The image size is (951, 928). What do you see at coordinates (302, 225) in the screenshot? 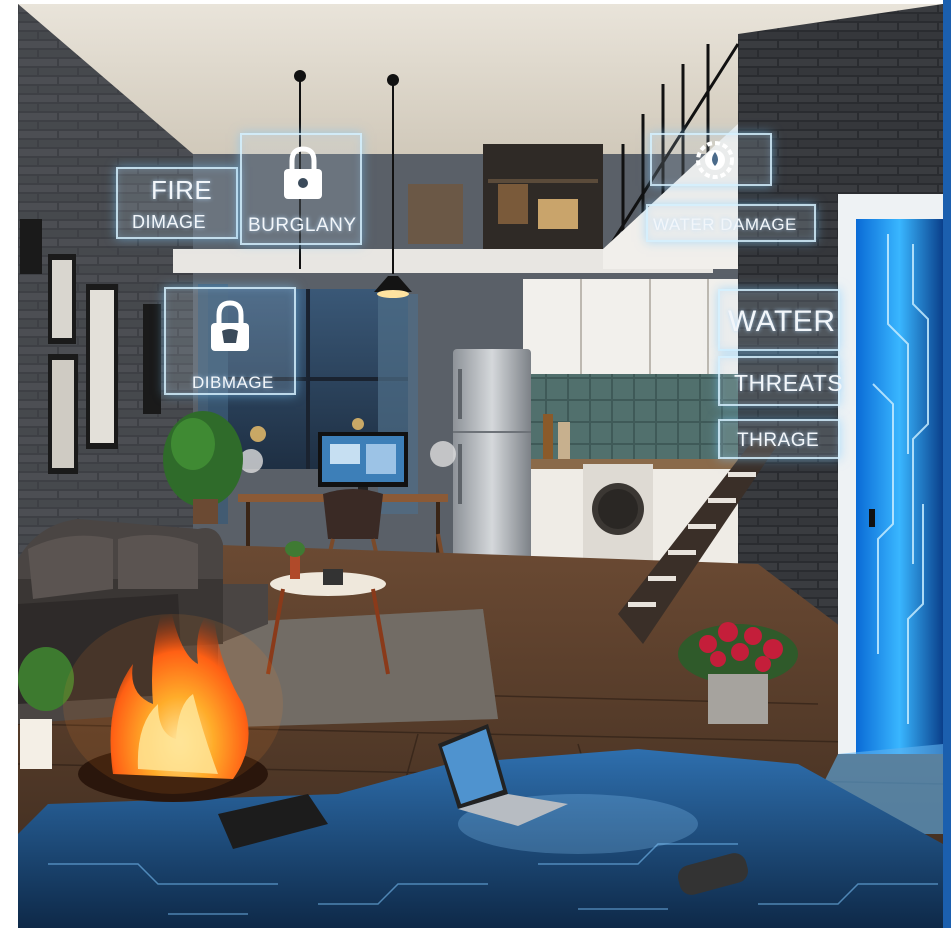
I see `burglary-label: BURGLANY` at bounding box center [302, 225].